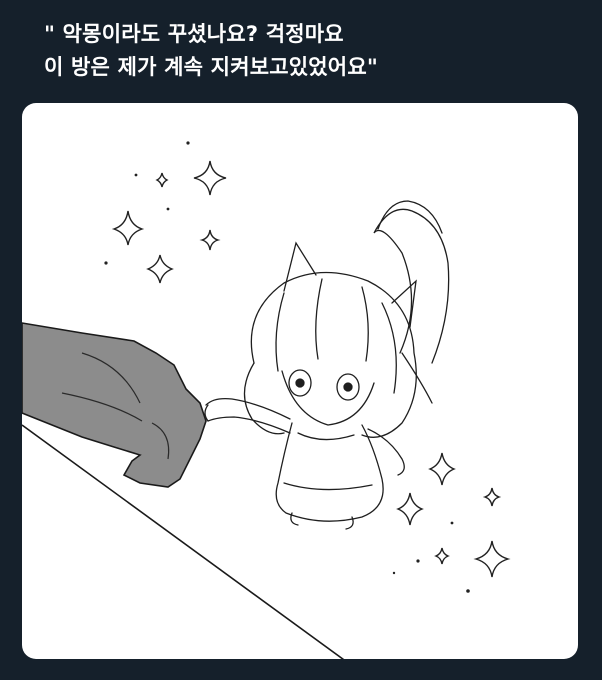 The image size is (602, 680). Describe the element at coordinates (211, 67) in the screenshot. I see `tweet-text-line-2: 이 방은 제가 계속 지켜보고있었어요"` at that location.